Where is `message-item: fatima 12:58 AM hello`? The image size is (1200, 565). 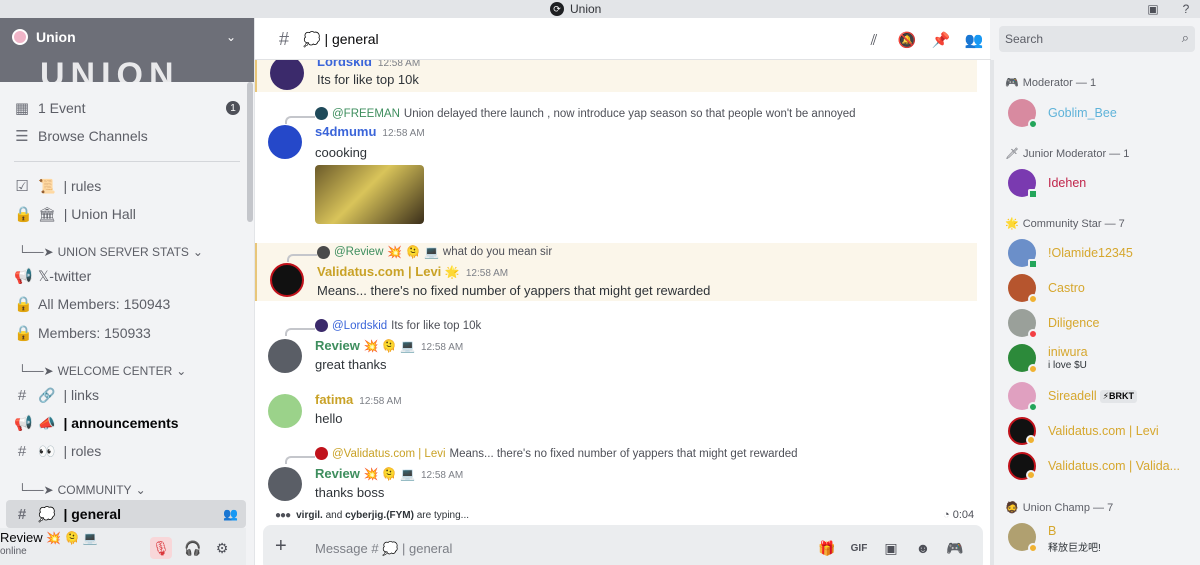 message-item: fatima 12:58 AM hello is located at coordinates (616, 415).